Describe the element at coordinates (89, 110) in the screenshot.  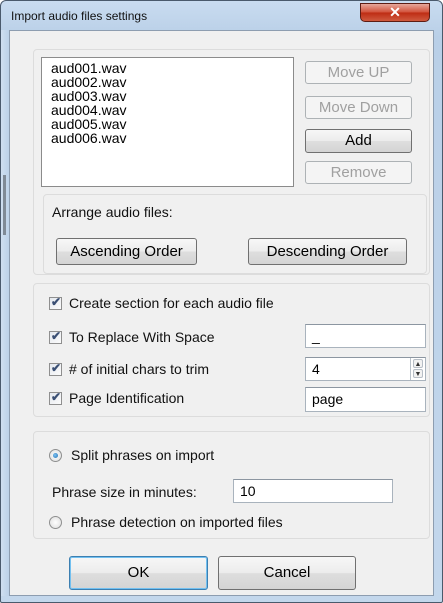
I see `list-item: aud004.wav` at that location.